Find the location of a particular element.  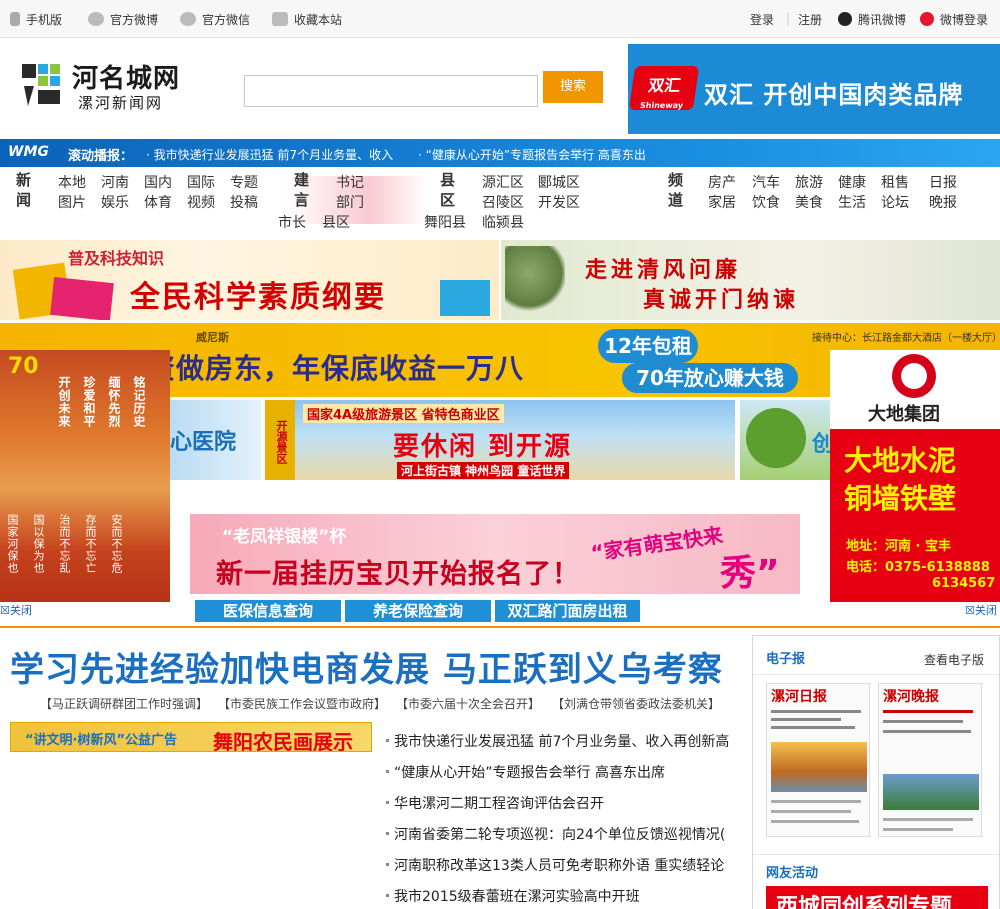

baby-contest-banner: “老凤祥银楼”杯 新一届挂历宝贝开始报名了！ “家有萌宝快来 秀” is located at coordinates (495, 554).